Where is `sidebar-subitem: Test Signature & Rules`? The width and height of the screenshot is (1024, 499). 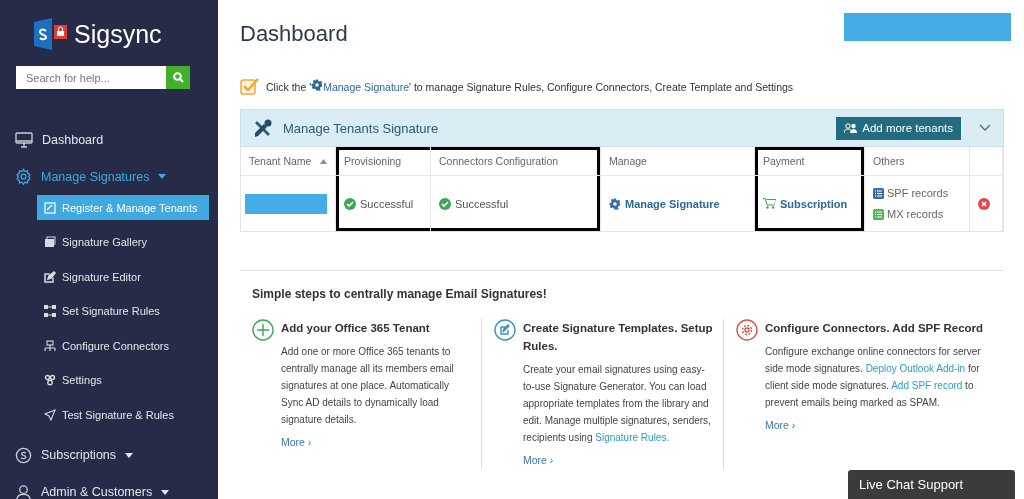
sidebar-subitem: Test Signature & Rules is located at coordinates (123, 414).